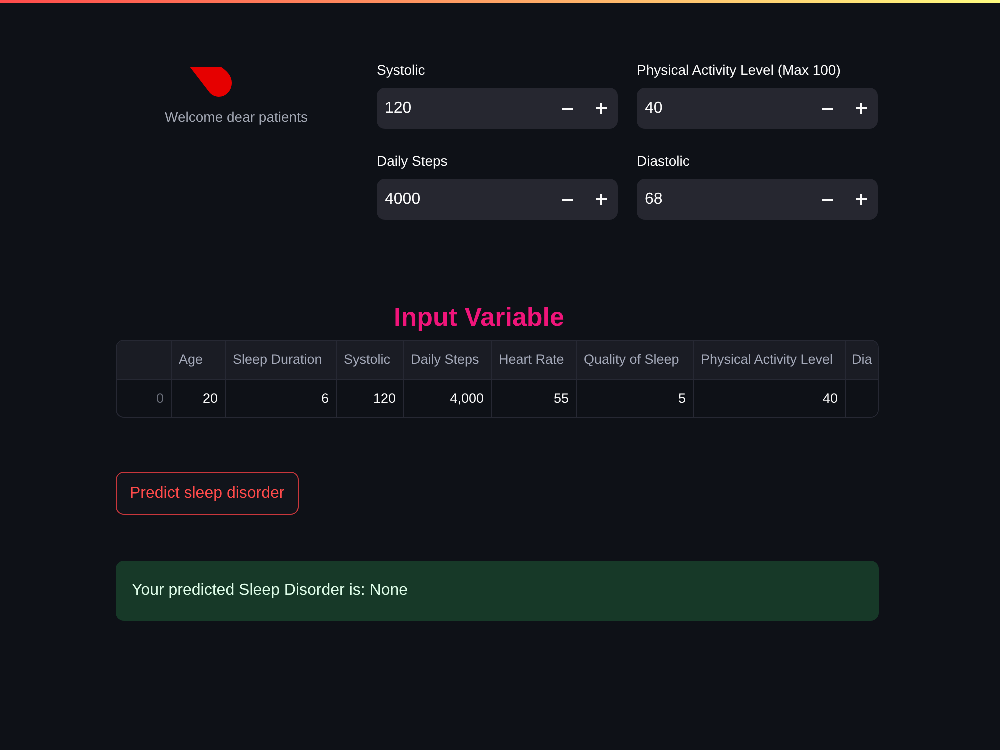 The height and width of the screenshot is (750, 1000). What do you see at coordinates (412, 161) in the screenshot?
I see `field-label: Daily Steps` at bounding box center [412, 161].